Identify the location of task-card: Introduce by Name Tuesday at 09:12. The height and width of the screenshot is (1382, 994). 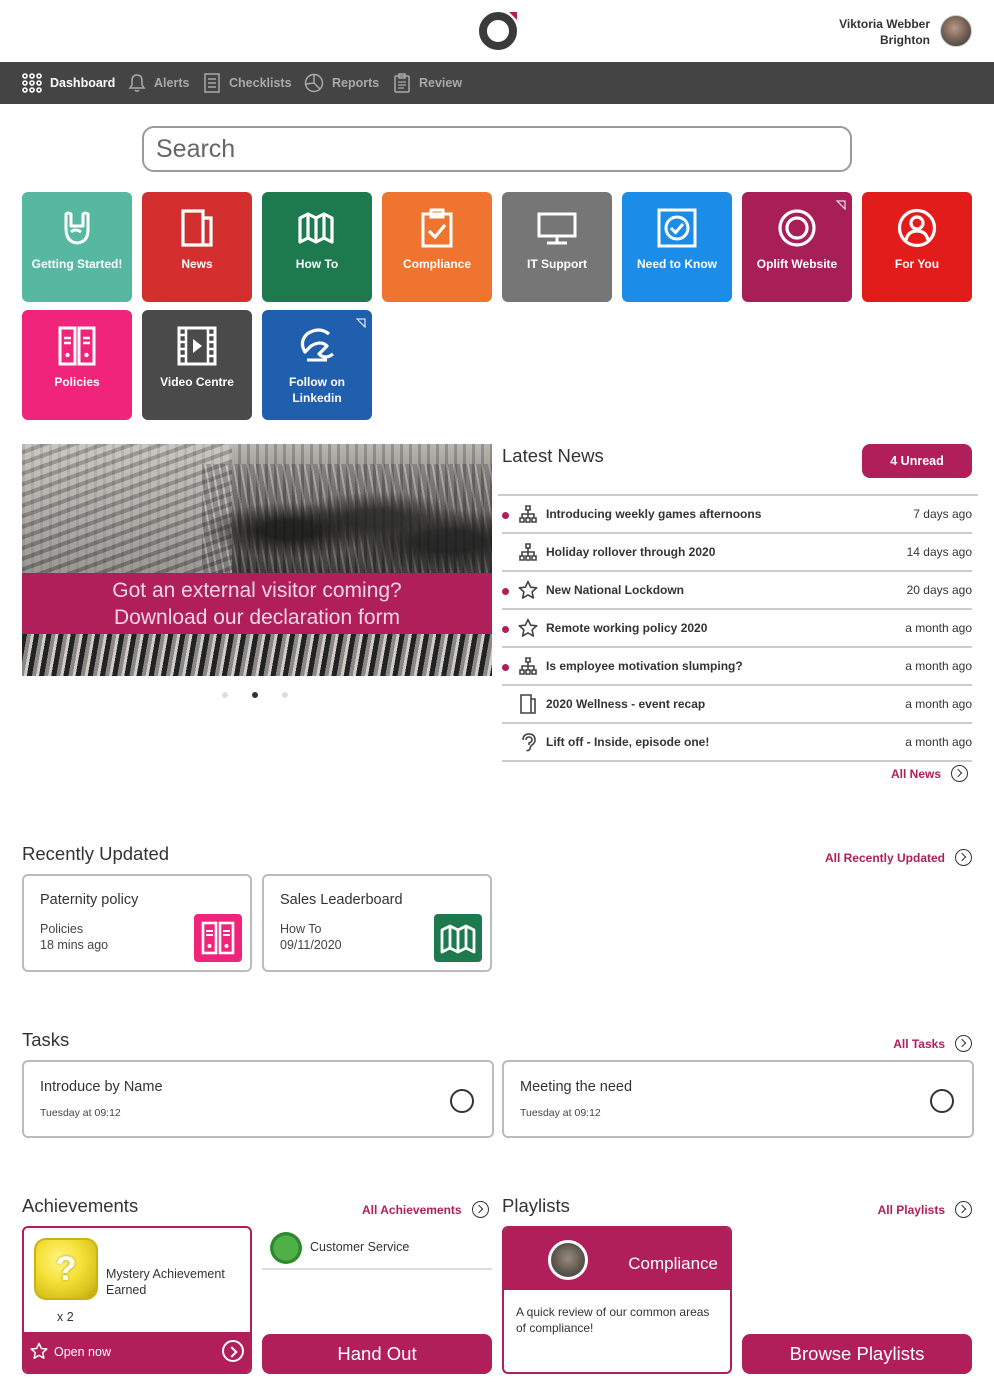
(258, 1099).